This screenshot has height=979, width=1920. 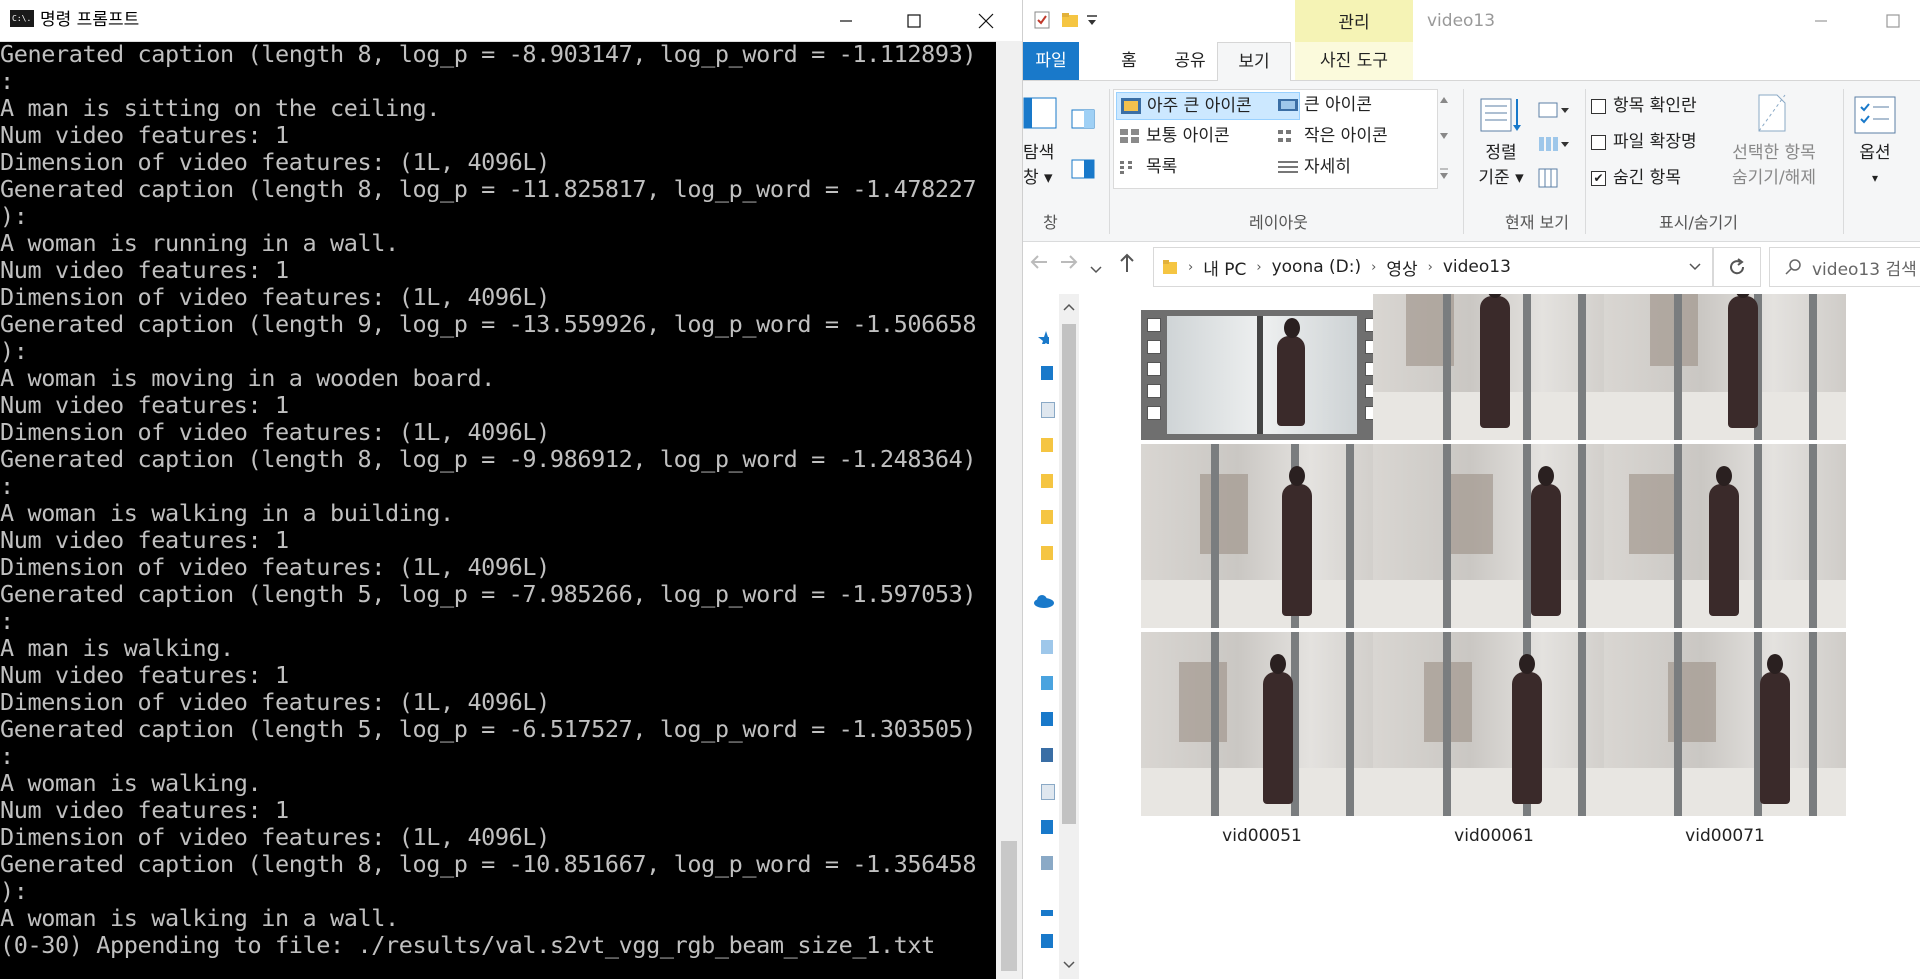 What do you see at coordinates (1444, 138) in the screenshot?
I see `layout-gallery-scroll-icon` at bounding box center [1444, 138].